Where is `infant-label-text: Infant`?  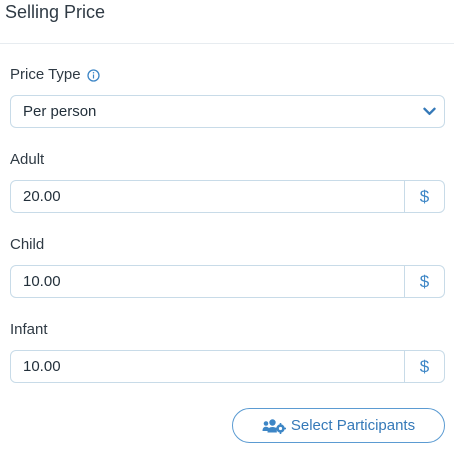 infant-label-text: Infant is located at coordinates (29, 329).